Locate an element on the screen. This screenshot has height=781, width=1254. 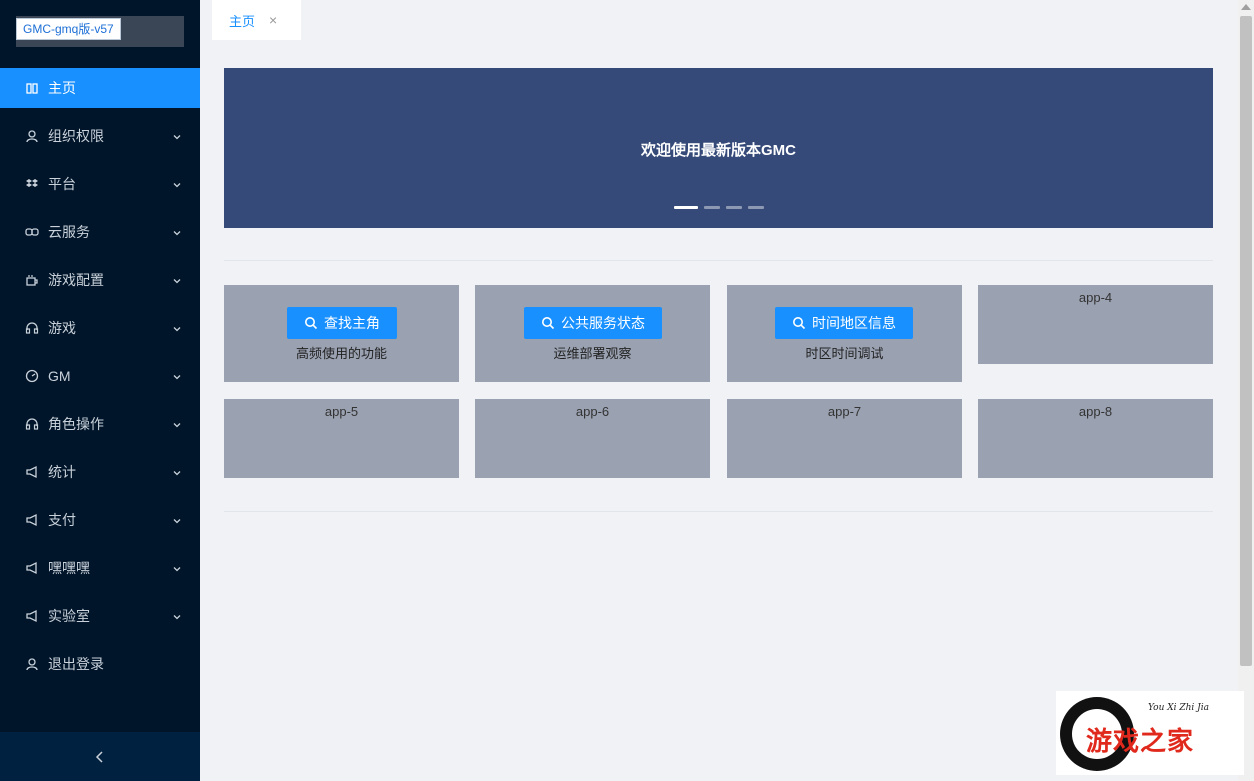
sidebar-menu: 主页组织权限平台云服务游戏配置游戏 GM 角色操作统计支付嘿嘿嘿实验室退出登录 is located at coordinates (100, 380).